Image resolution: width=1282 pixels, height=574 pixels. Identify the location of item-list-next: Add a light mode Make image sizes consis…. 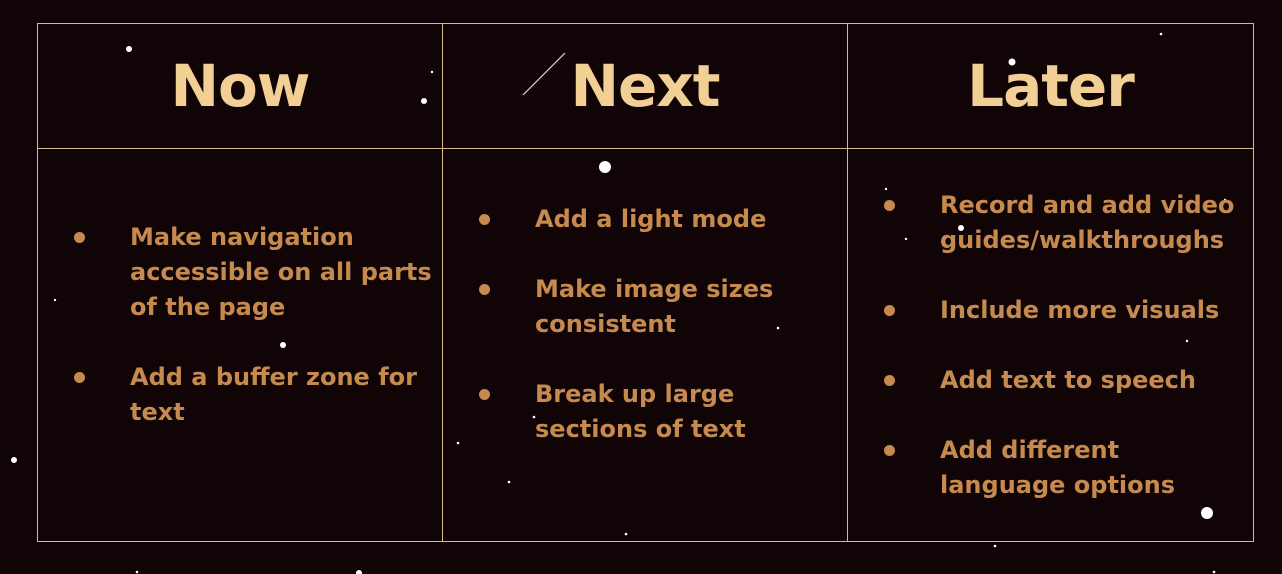
(658, 342).